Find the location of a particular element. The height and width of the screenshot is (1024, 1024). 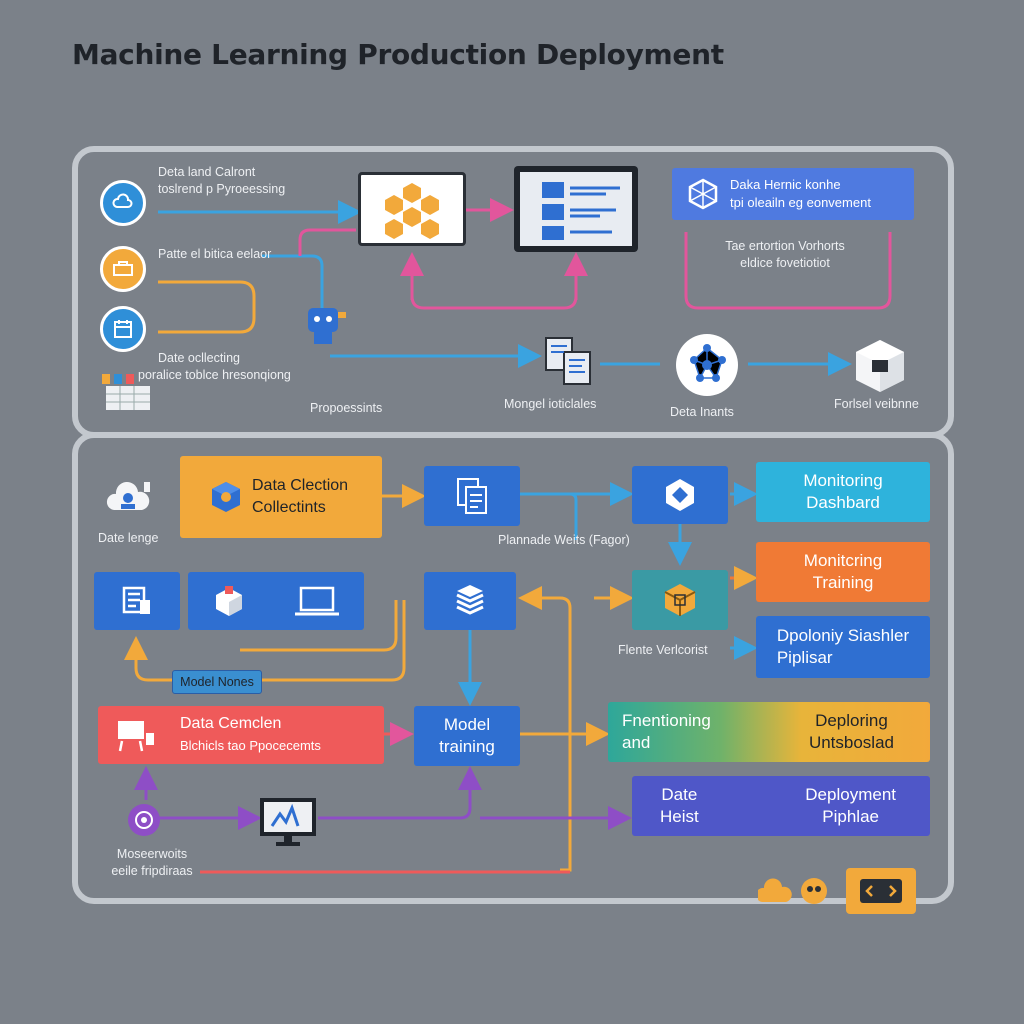

monitoring-dashboard-line-2: Dashbard is located at coordinates (843, 502).